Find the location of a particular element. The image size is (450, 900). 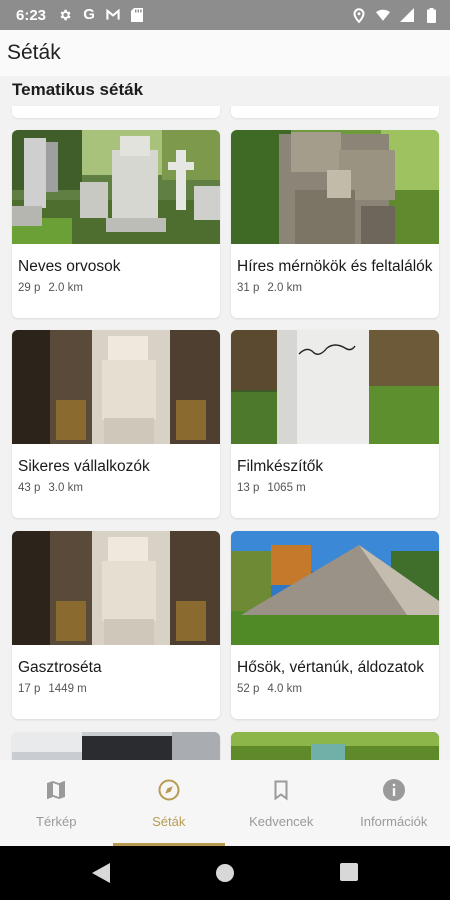

card-meta: 29 p 2.0 km is located at coordinates (50, 288).